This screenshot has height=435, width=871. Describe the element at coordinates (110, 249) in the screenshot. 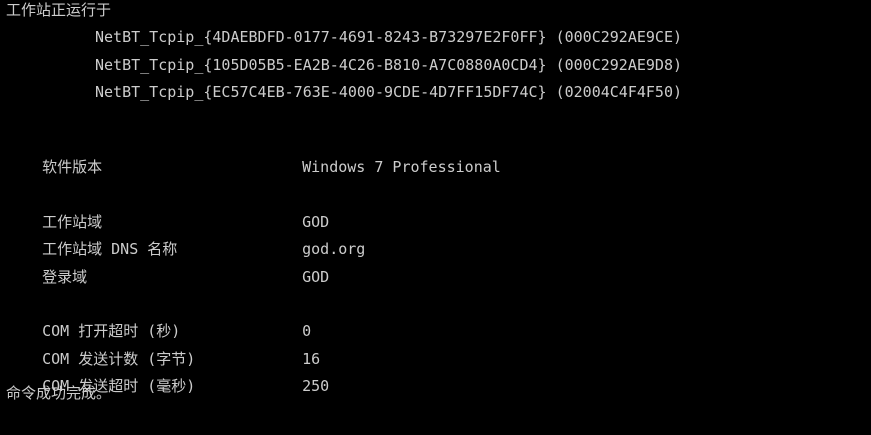

I see `workstation-dns-name-label: 工作站域 DNS 名称` at that location.